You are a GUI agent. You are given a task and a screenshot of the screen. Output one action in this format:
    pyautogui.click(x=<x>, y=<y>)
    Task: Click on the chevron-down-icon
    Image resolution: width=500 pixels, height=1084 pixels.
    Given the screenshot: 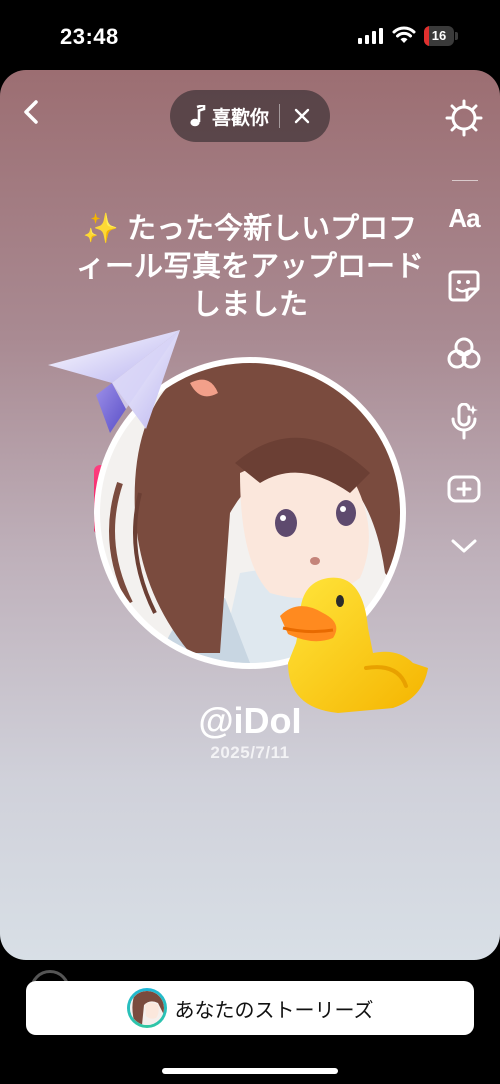 What is the action you would take?
    pyautogui.click(x=464, y=546)
    